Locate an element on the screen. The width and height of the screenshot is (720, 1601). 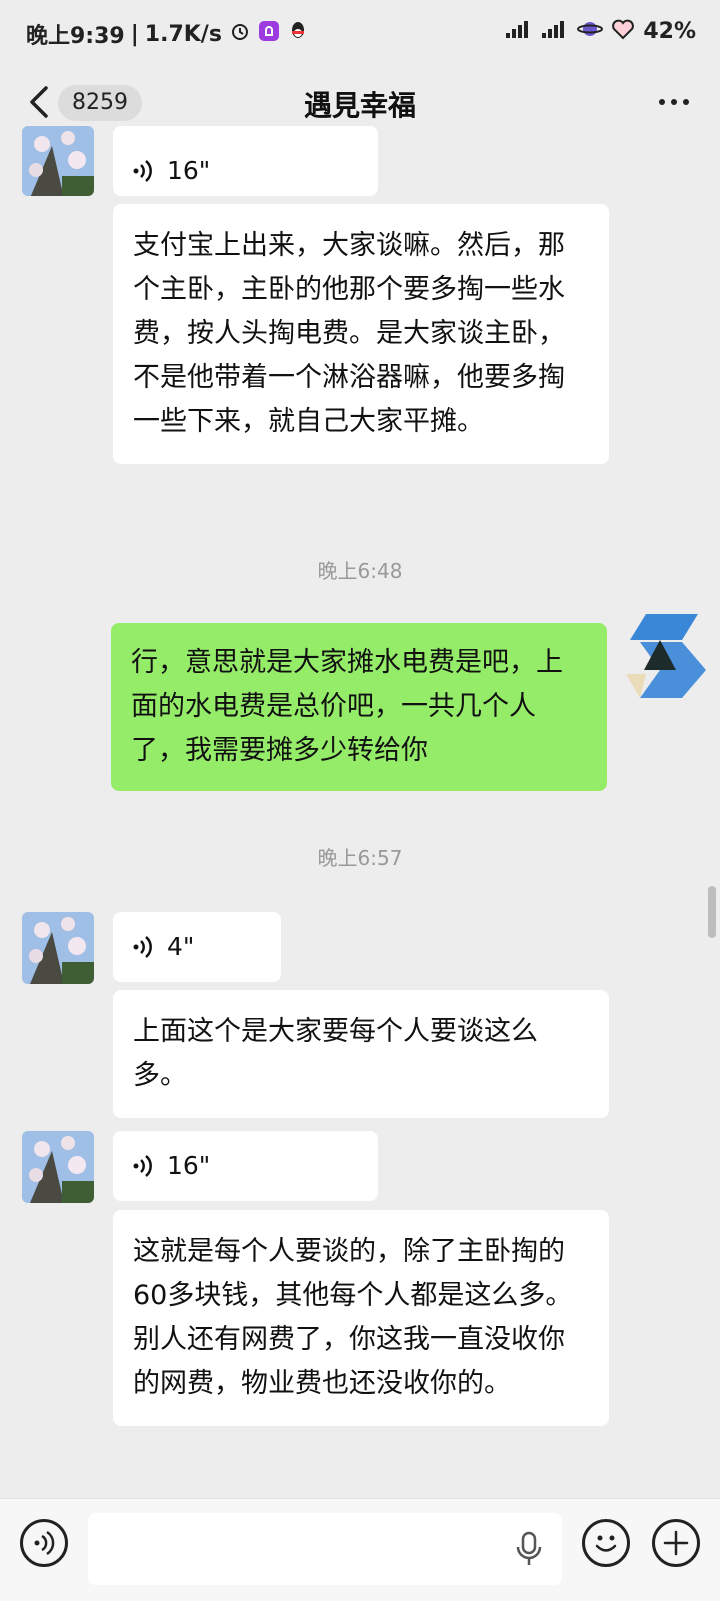
message-text: 上面这个是大家要每个人要谈这么多。 is located at coordinates (335, 1053).